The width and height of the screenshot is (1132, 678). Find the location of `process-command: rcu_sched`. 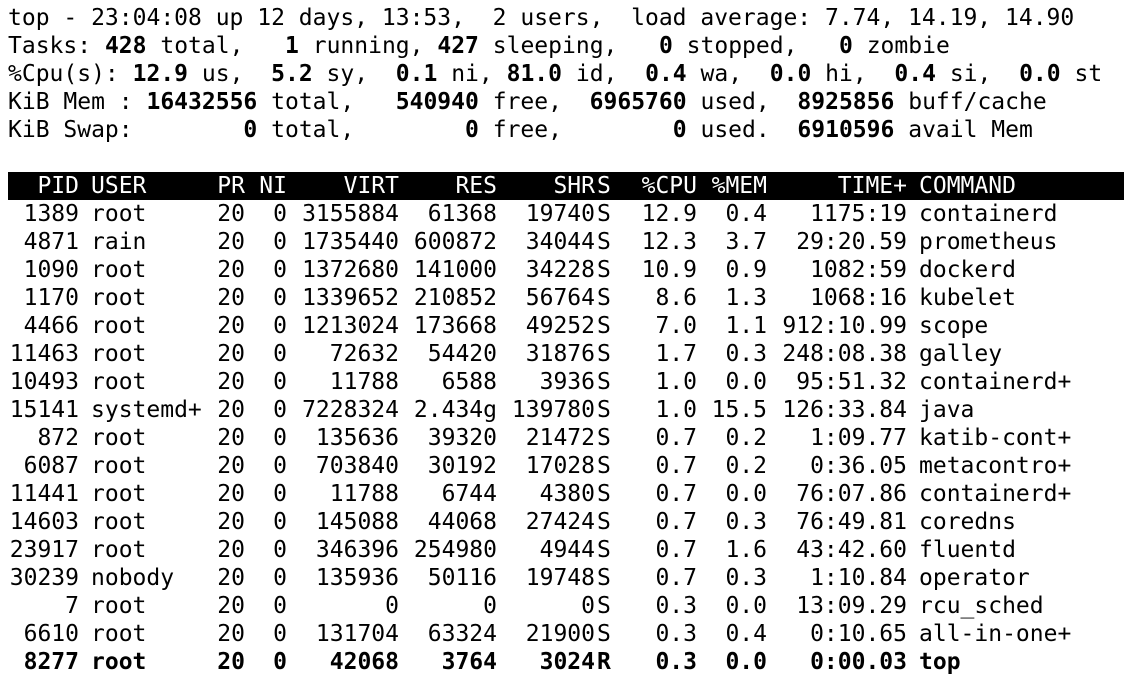

process-command: rcu_sched is located at coordinates (981, 606).